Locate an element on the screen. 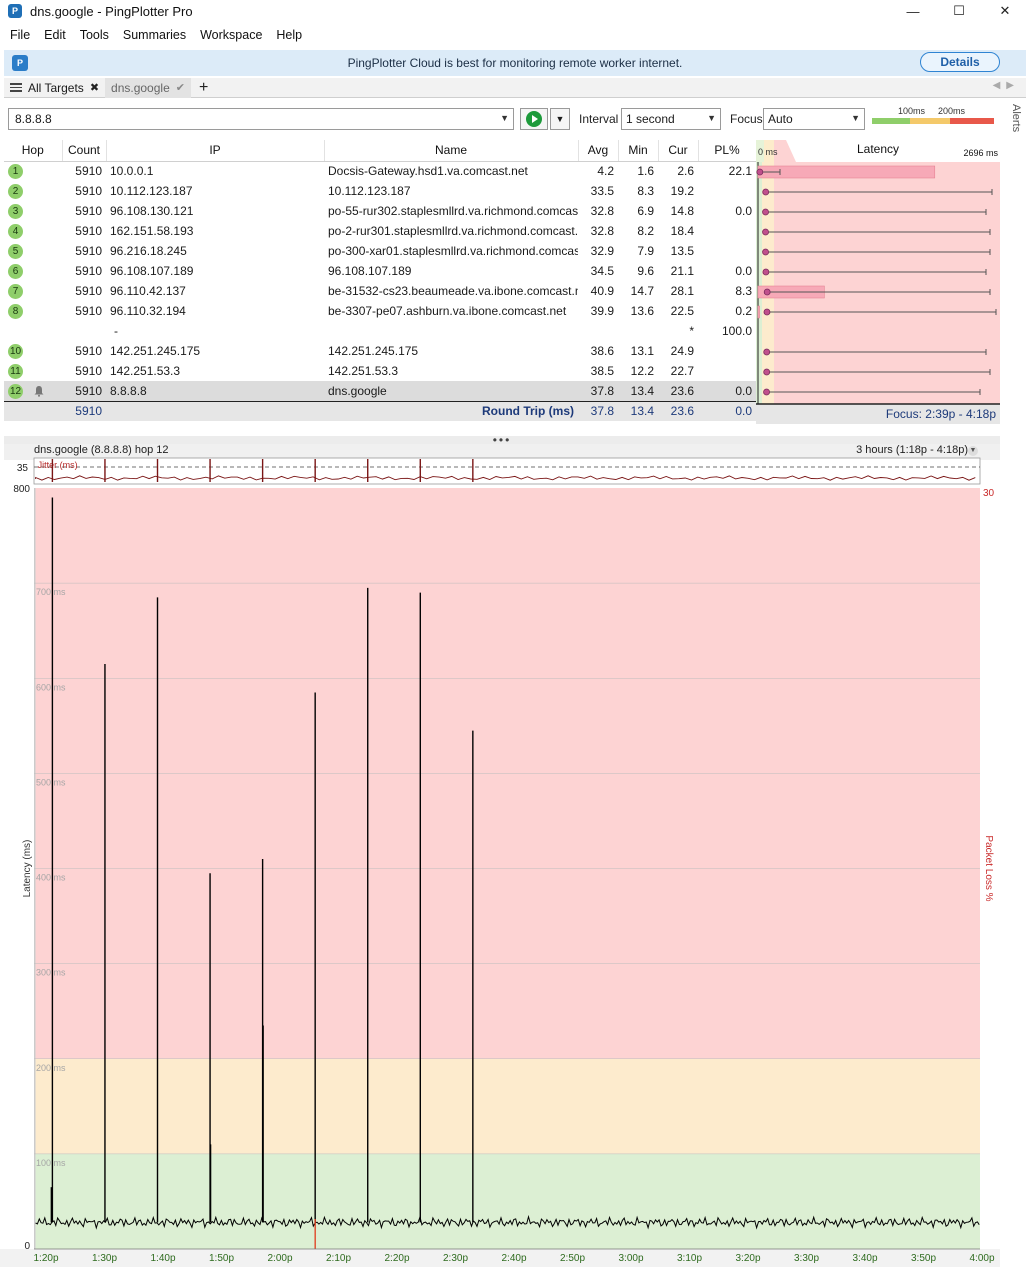 This screenshot has width=1028, height=1267. value-cur: 14.8 is located at coordinates (682, 211).